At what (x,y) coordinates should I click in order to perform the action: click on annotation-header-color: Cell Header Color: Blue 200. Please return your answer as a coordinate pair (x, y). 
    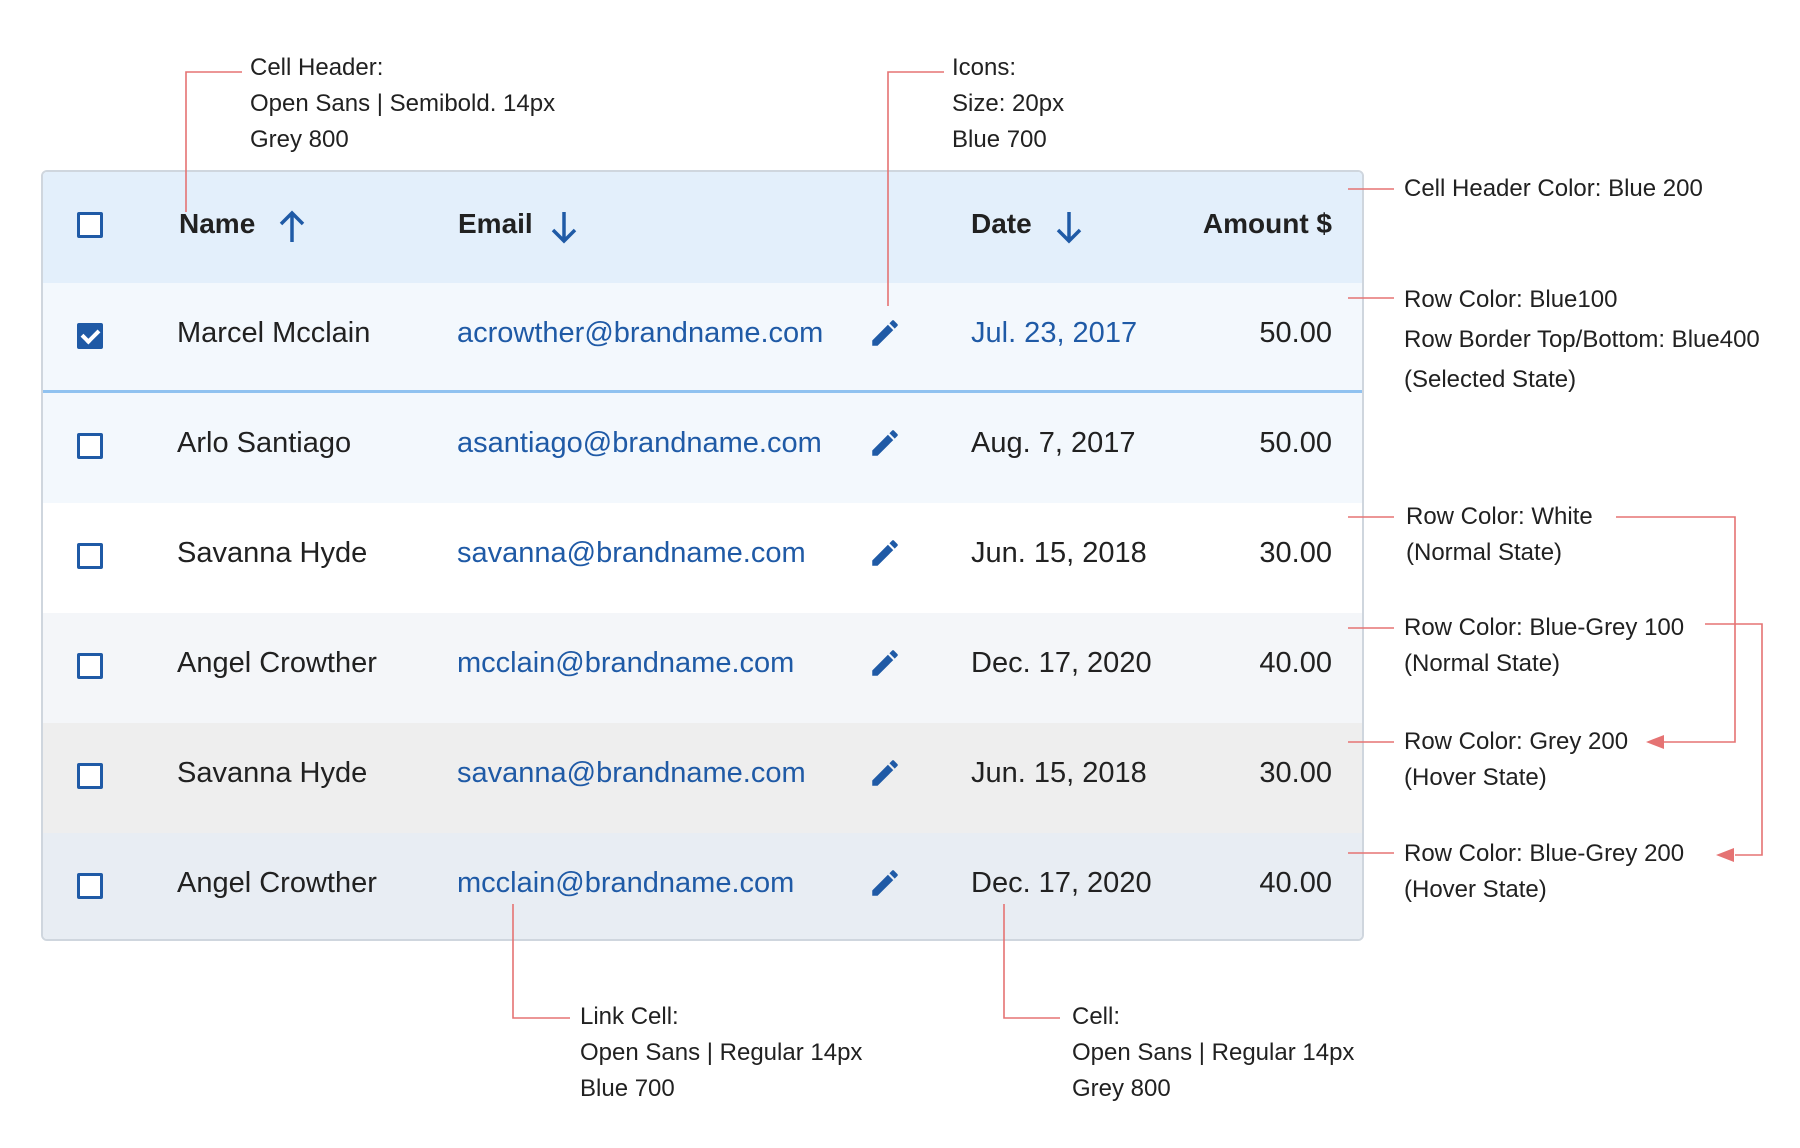
    Looking at the image, I should click on (1553, 189).